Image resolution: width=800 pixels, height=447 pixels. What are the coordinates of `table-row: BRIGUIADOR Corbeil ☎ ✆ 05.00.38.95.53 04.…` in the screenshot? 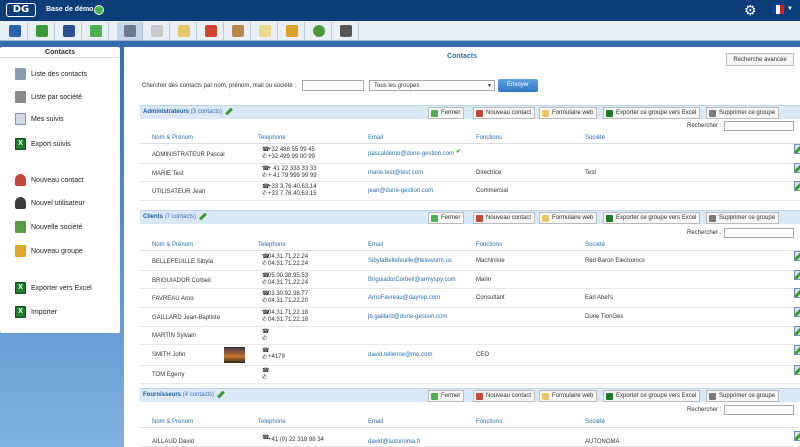 It's located at (470, 279).